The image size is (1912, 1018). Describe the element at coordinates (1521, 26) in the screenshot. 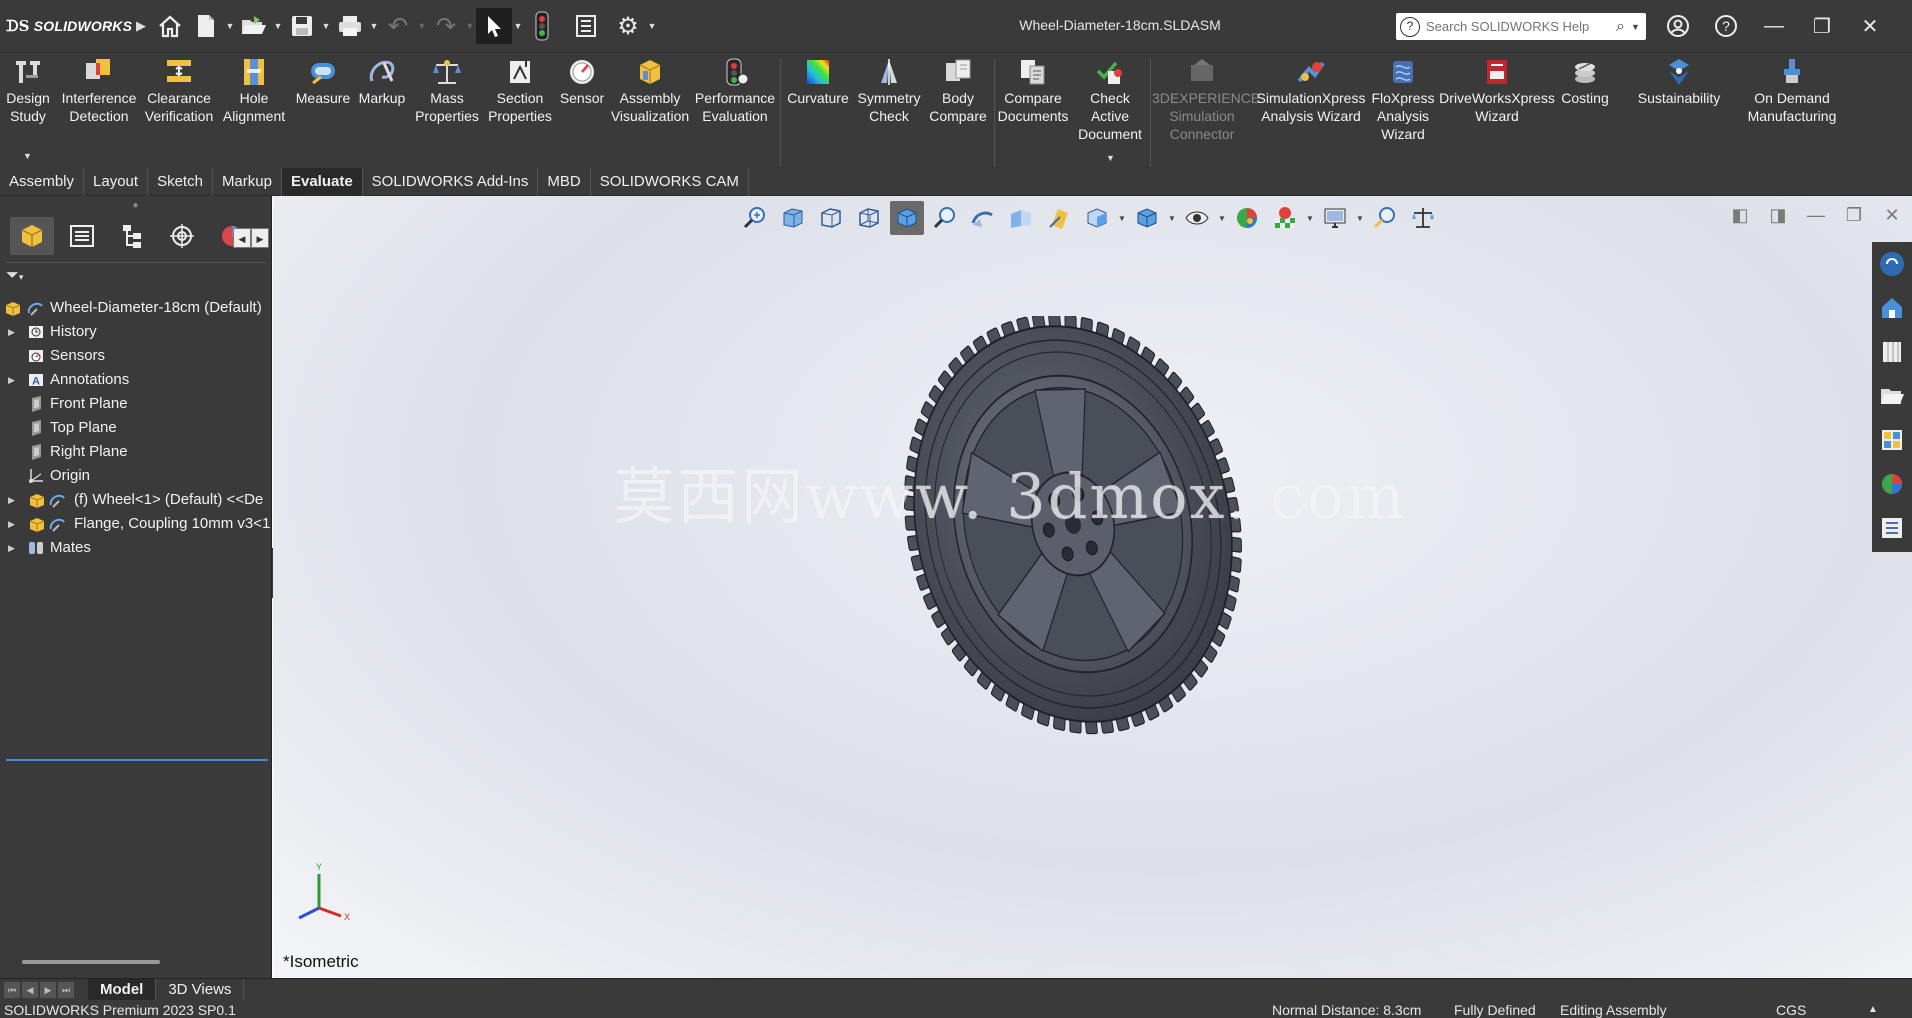

I see `help-search-input` at that location.